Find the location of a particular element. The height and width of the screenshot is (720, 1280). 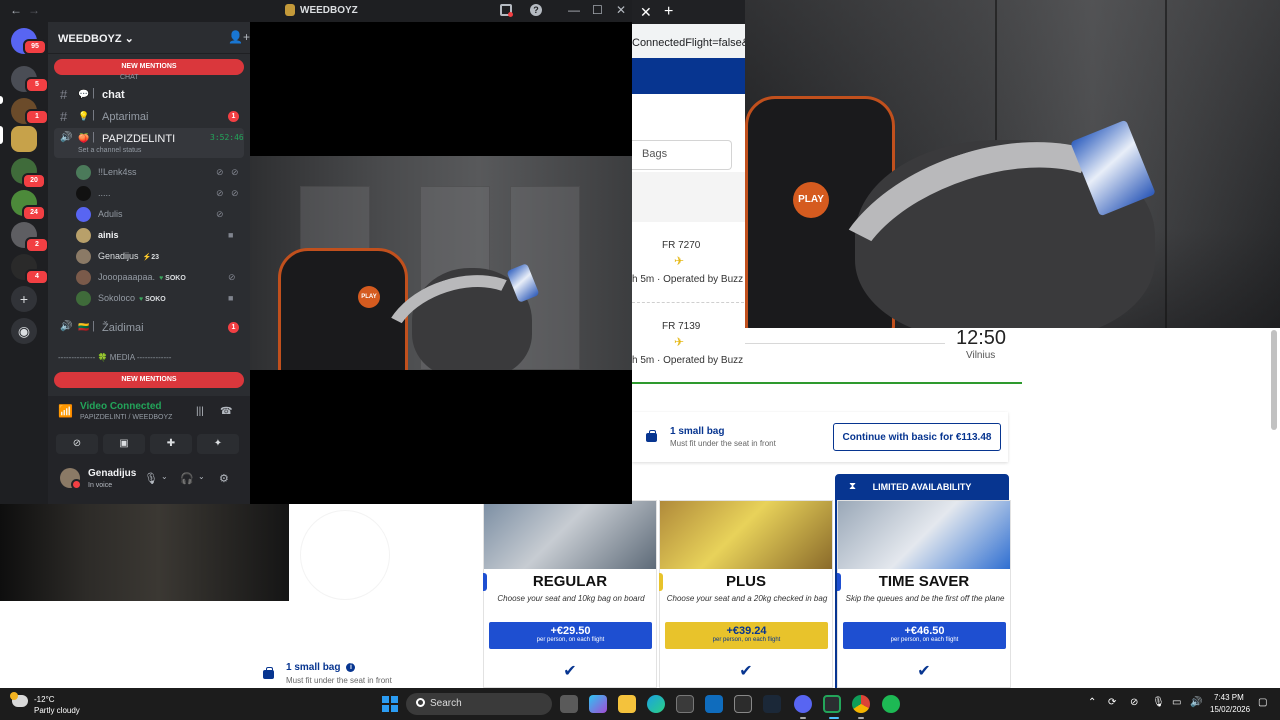

store-icon is located at coordinates (685, 704).